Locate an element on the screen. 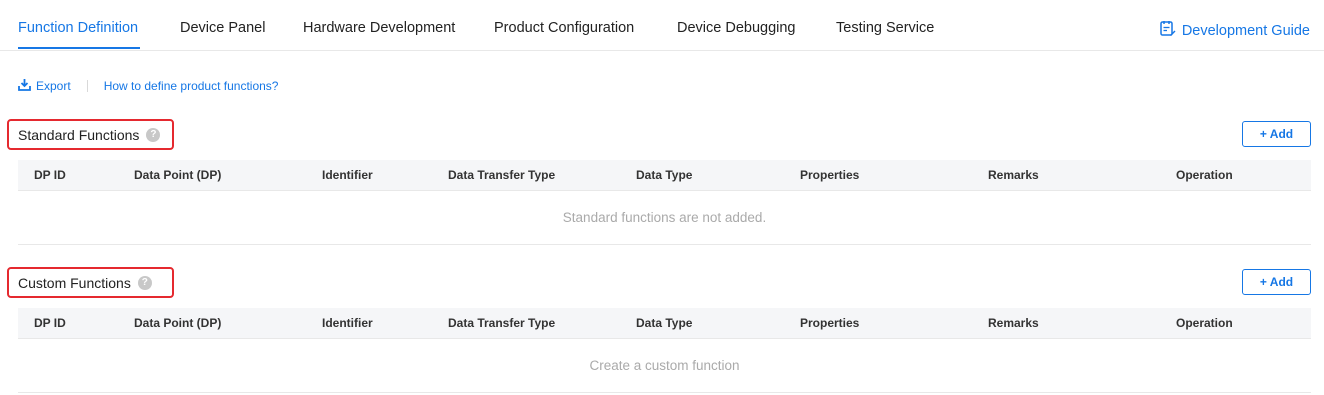  custom-functions-heading: Custom Functions ? is located at coordinates (85, 283).